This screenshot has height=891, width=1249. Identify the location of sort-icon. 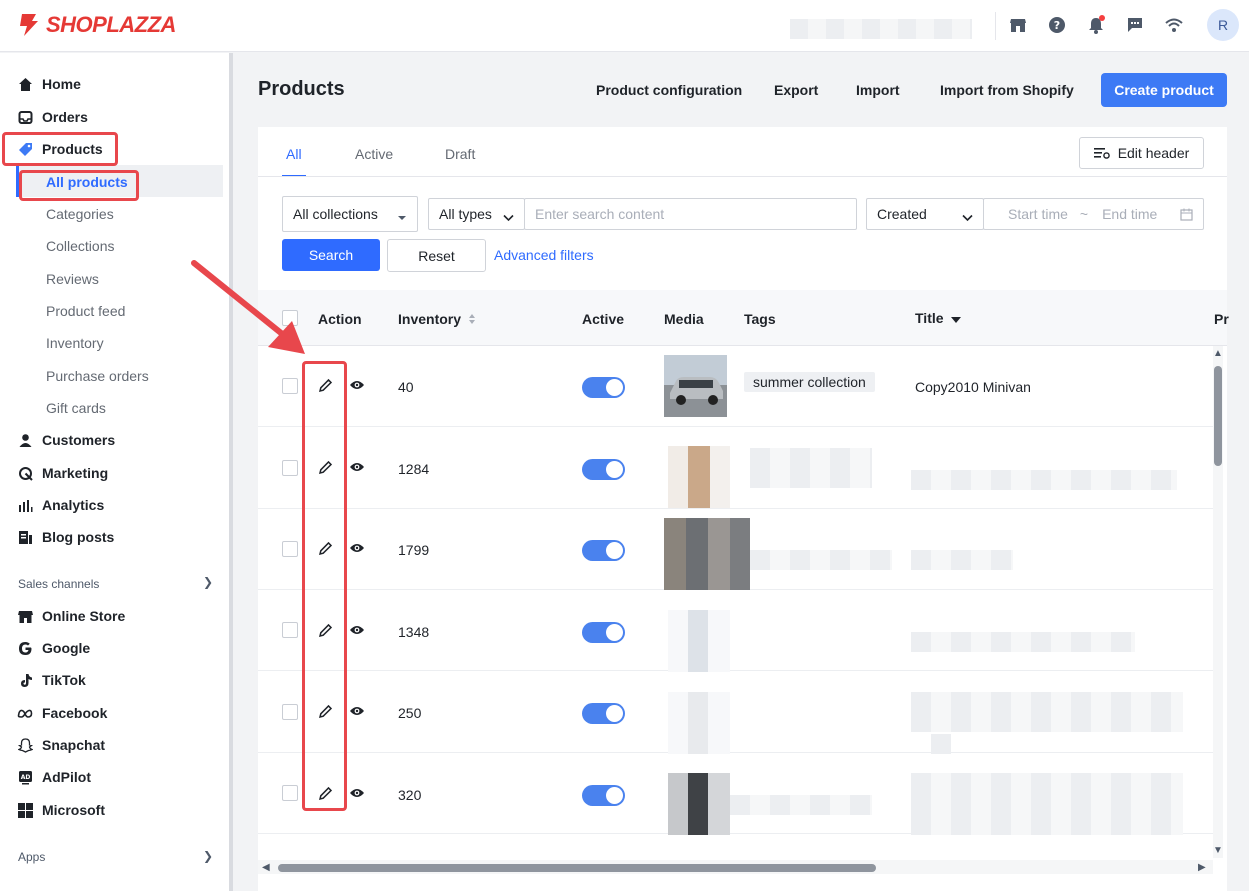
(472, 320).